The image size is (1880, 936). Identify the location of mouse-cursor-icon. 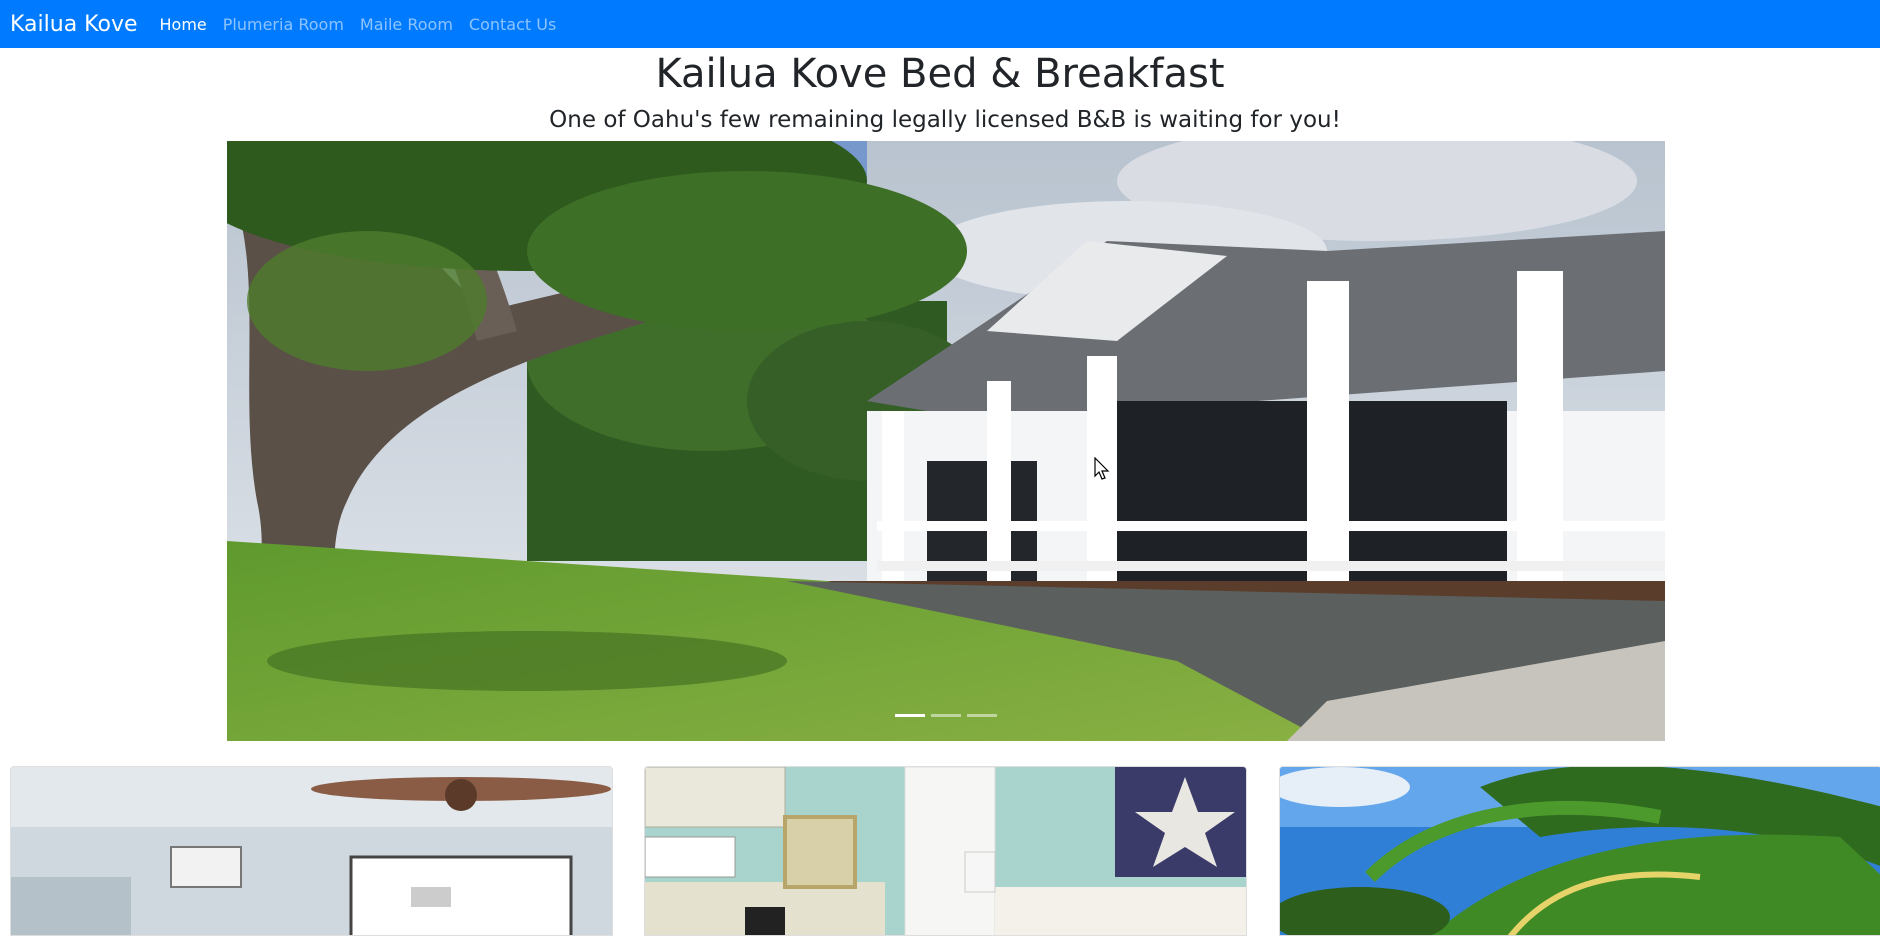
(1102, 468).